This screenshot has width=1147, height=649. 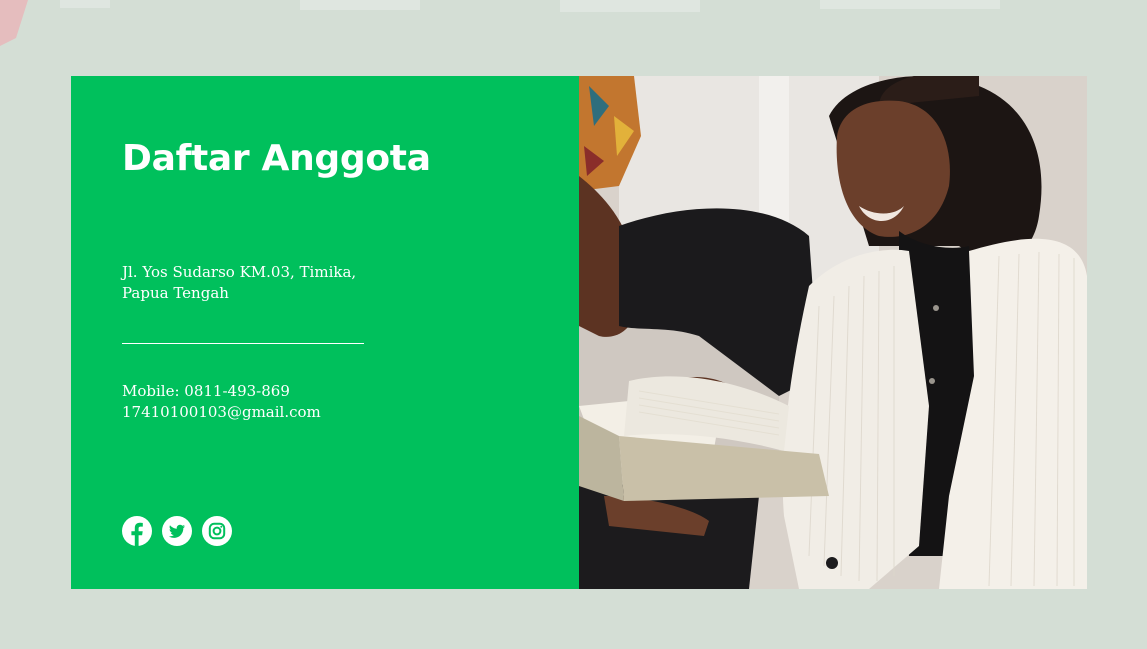 What do you see at coordinates (175, 293) in the screenshot?
I see `address-line-2: Papua Tengah` at bounding box center [175, 293].